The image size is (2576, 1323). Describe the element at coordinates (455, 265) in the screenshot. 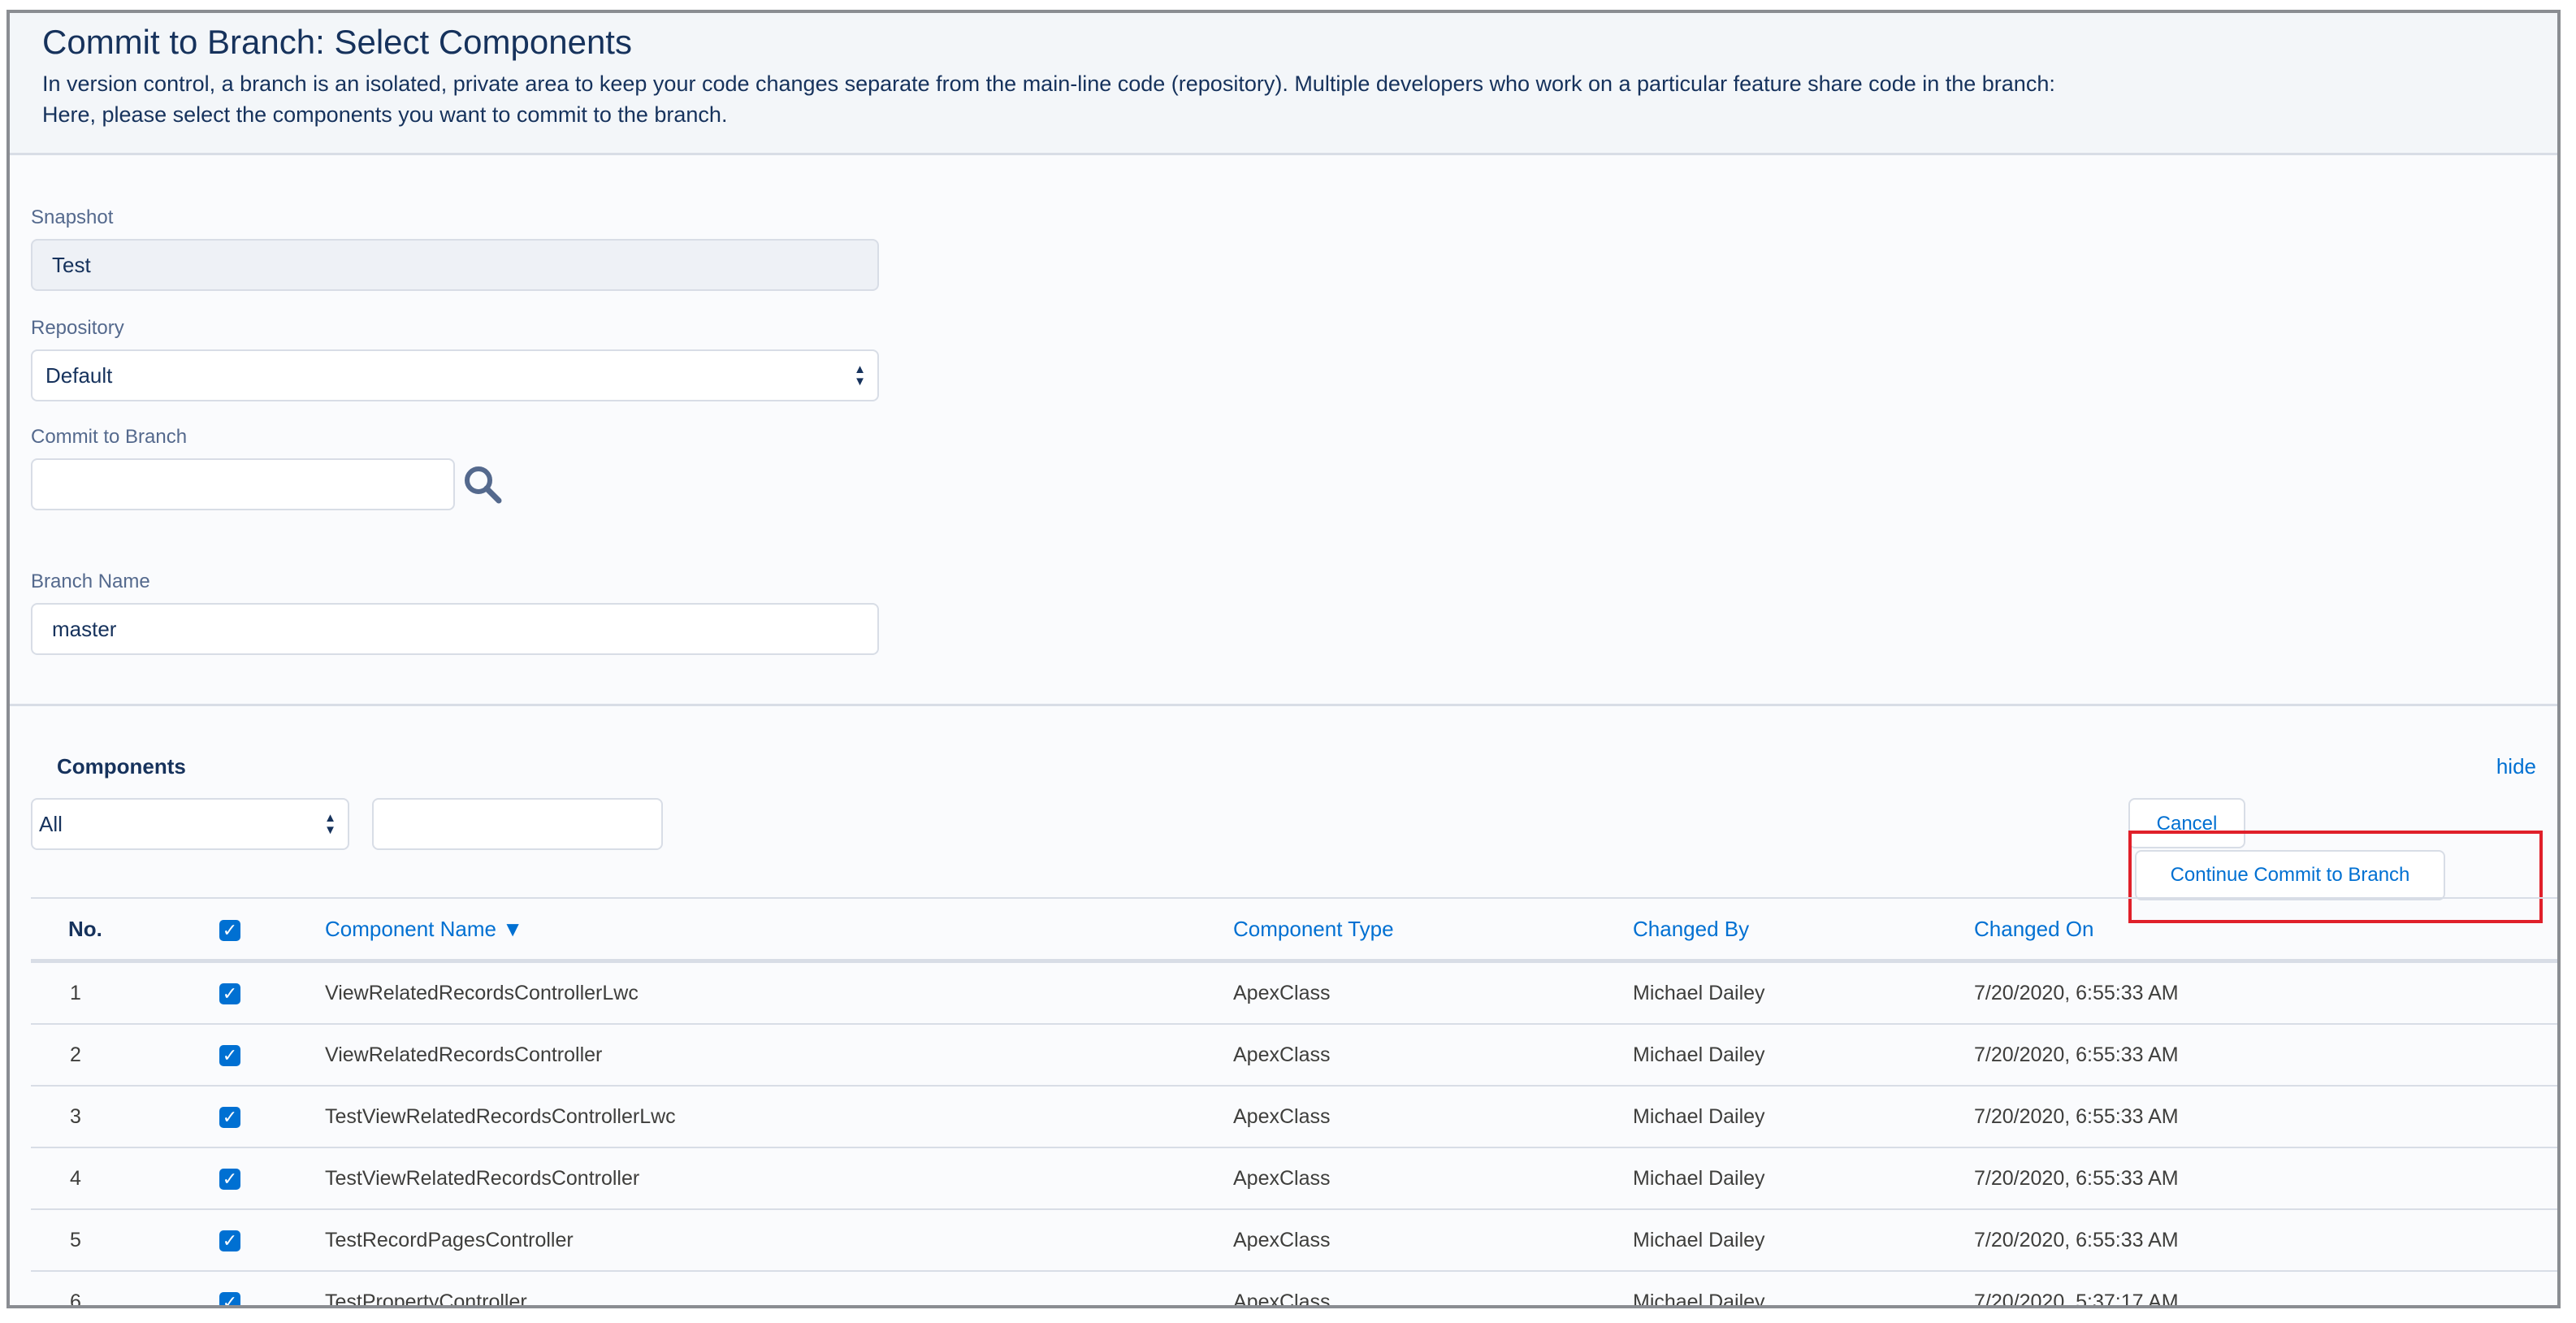

I see `snapshot-field: Test` at that location.